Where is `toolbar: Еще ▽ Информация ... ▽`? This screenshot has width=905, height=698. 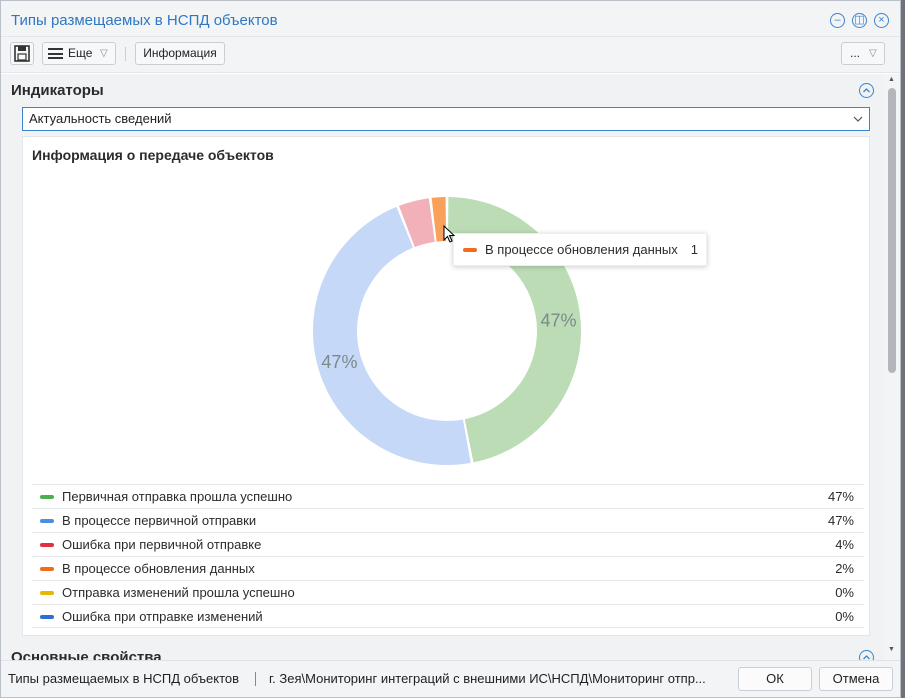 toolbar: Еще ▽ Информация ... ▽ is located at coordinates (450, 55).